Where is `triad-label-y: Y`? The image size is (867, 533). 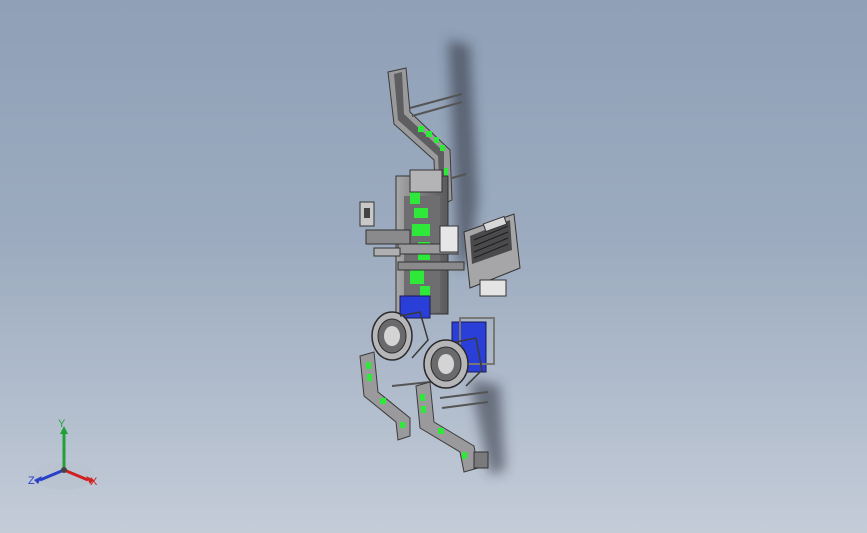 triad-label-y: Y is located at coordinates (62, 424).